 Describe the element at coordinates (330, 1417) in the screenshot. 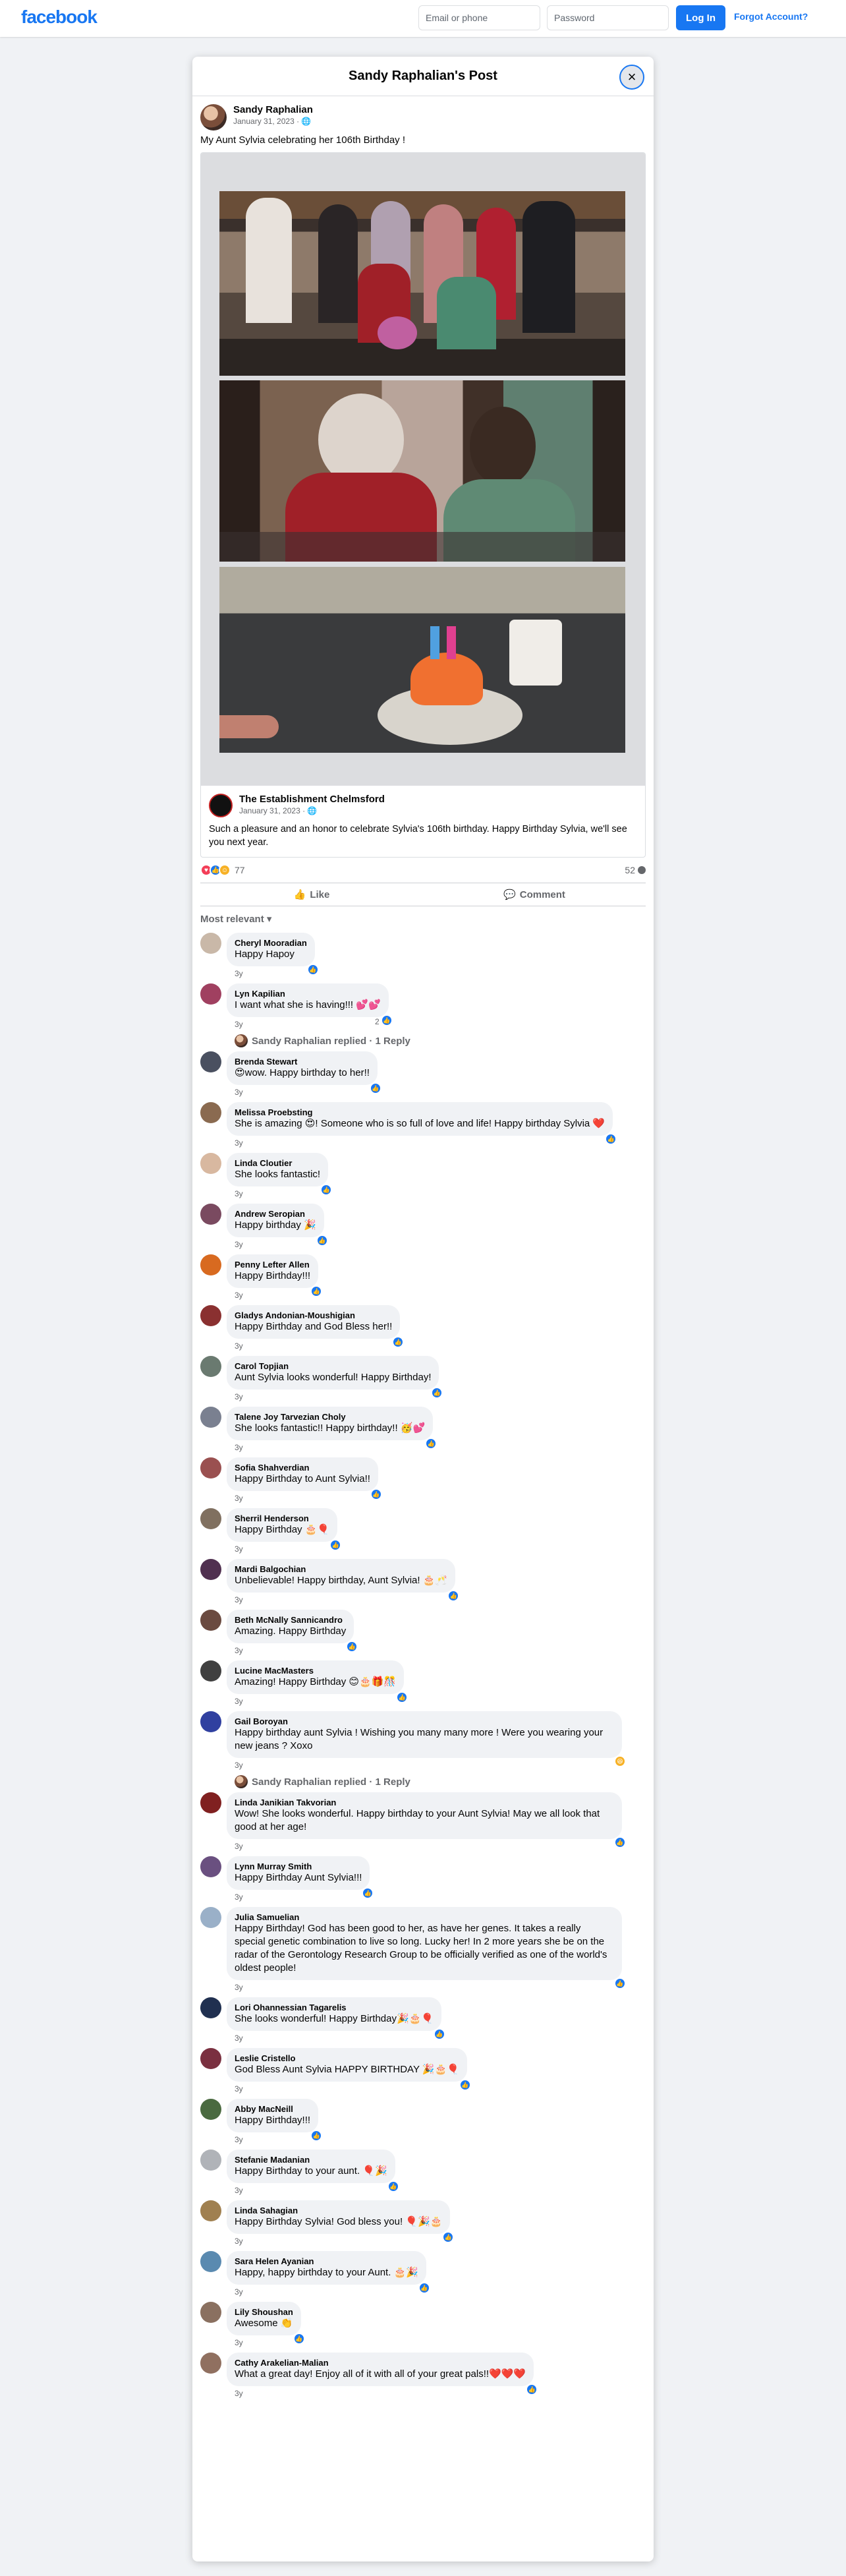

I see `commenter-name: Talene Joy Tarvezian Choly` at that location.